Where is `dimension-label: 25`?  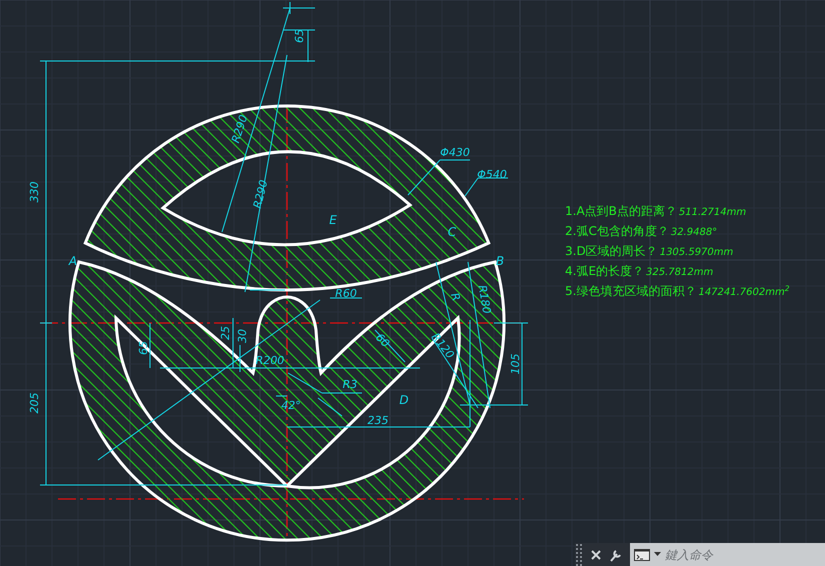
dimension-label: 25 is located at coordinates (225, 333).